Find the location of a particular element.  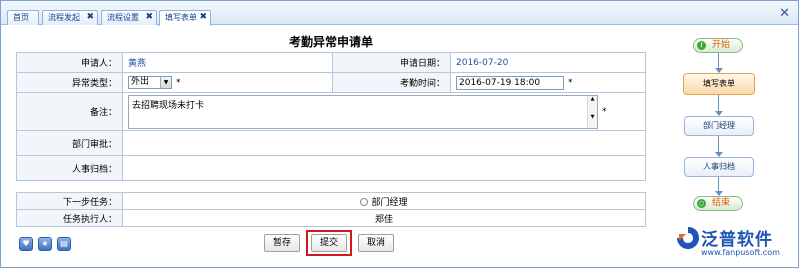

window-close-icon: ✕ is located at coordinates (784, 13).